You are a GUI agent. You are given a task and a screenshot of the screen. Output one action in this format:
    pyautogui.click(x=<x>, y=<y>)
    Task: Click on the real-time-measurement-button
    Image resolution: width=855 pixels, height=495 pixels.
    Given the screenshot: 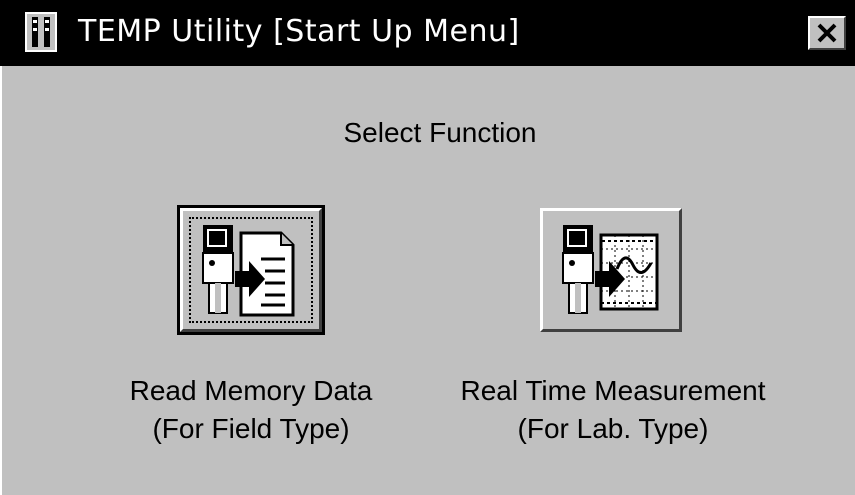 What is the action you would take?
    pyautogui.click(x=611, y=270)
    